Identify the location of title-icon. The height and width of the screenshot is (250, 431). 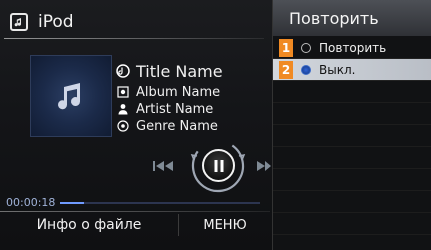
(123, 71).